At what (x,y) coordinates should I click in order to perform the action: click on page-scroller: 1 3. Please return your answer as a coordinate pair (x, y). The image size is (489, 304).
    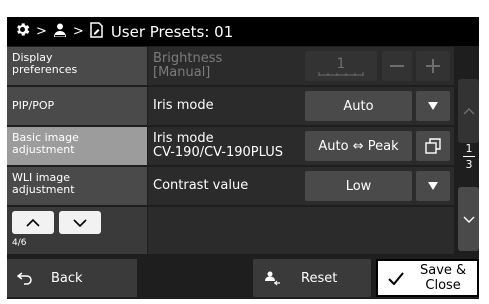
    Looking at the image, I should click on (467, 150).